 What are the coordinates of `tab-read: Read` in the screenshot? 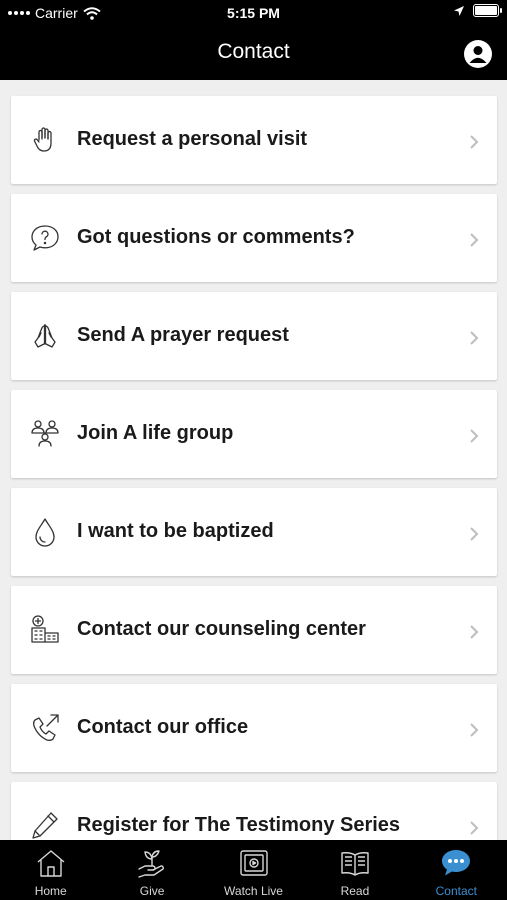 It's located at (354, 870).